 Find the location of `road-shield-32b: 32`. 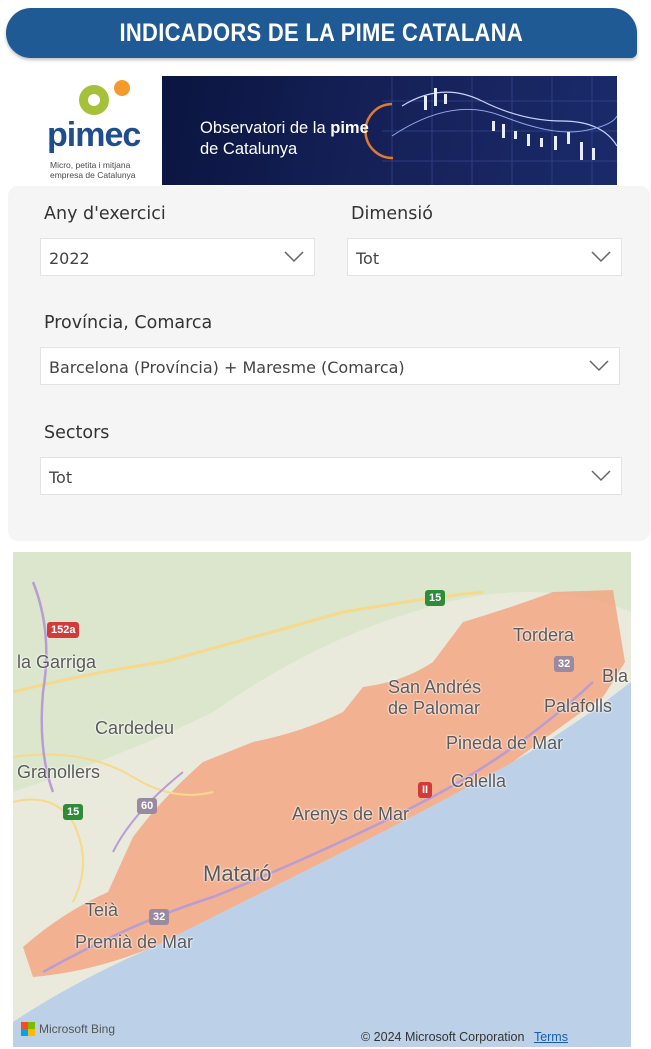

road-shield-32b: 32 is located at coordinates (159, 917).